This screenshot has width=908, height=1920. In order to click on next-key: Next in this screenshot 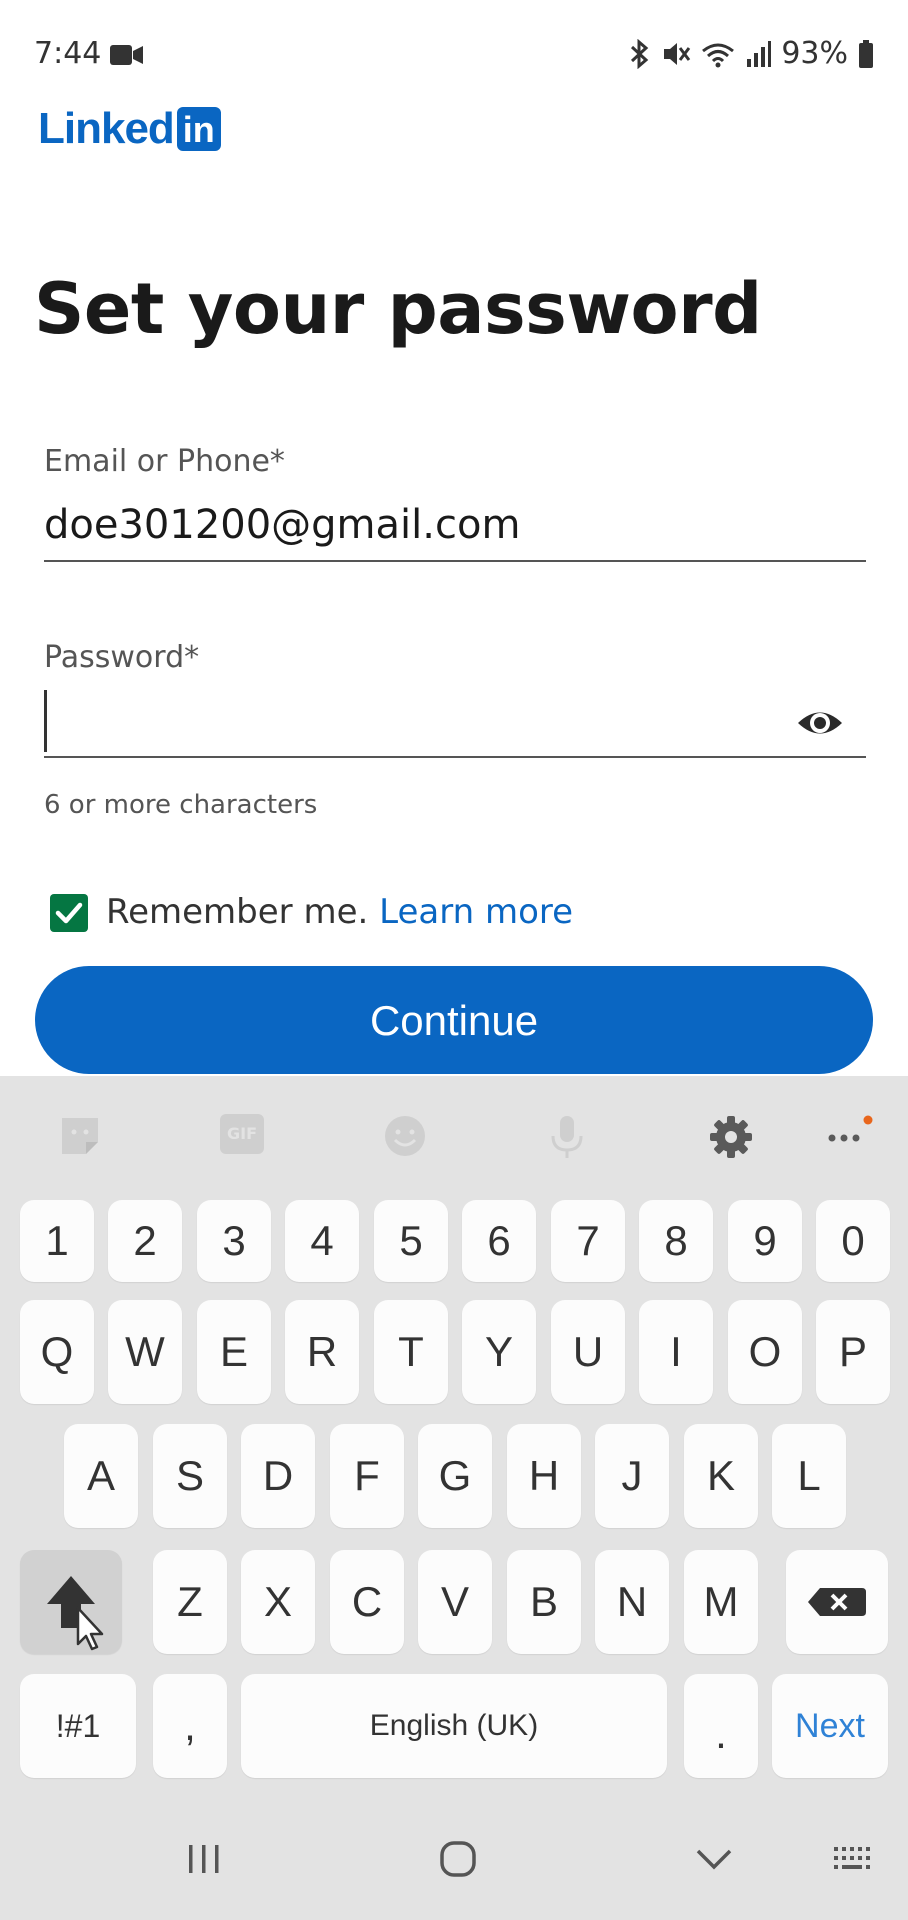, I will do `click(830, 1726)`.